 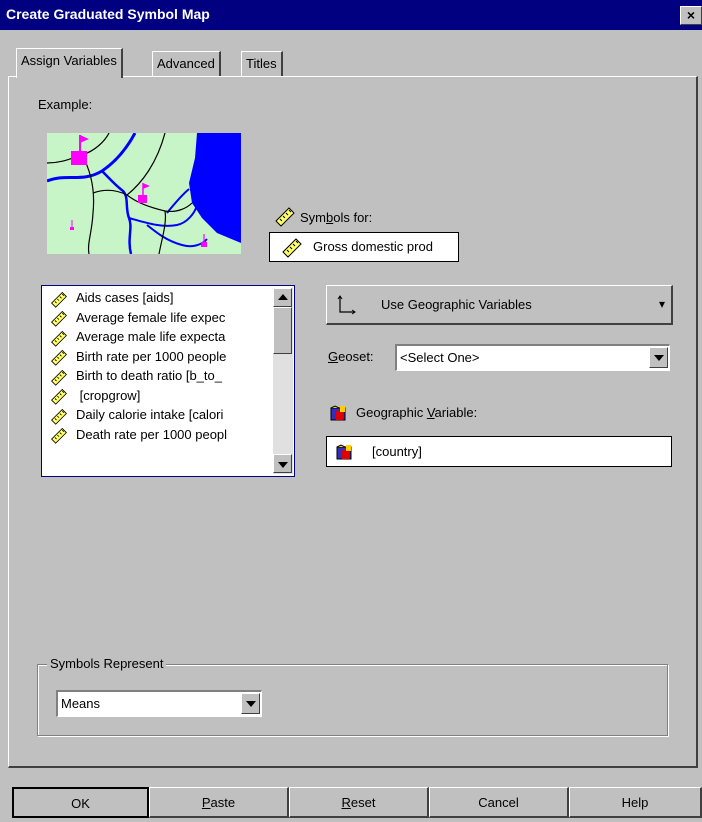 I want to click on list-scrollbar, so click(x=283, y=381).